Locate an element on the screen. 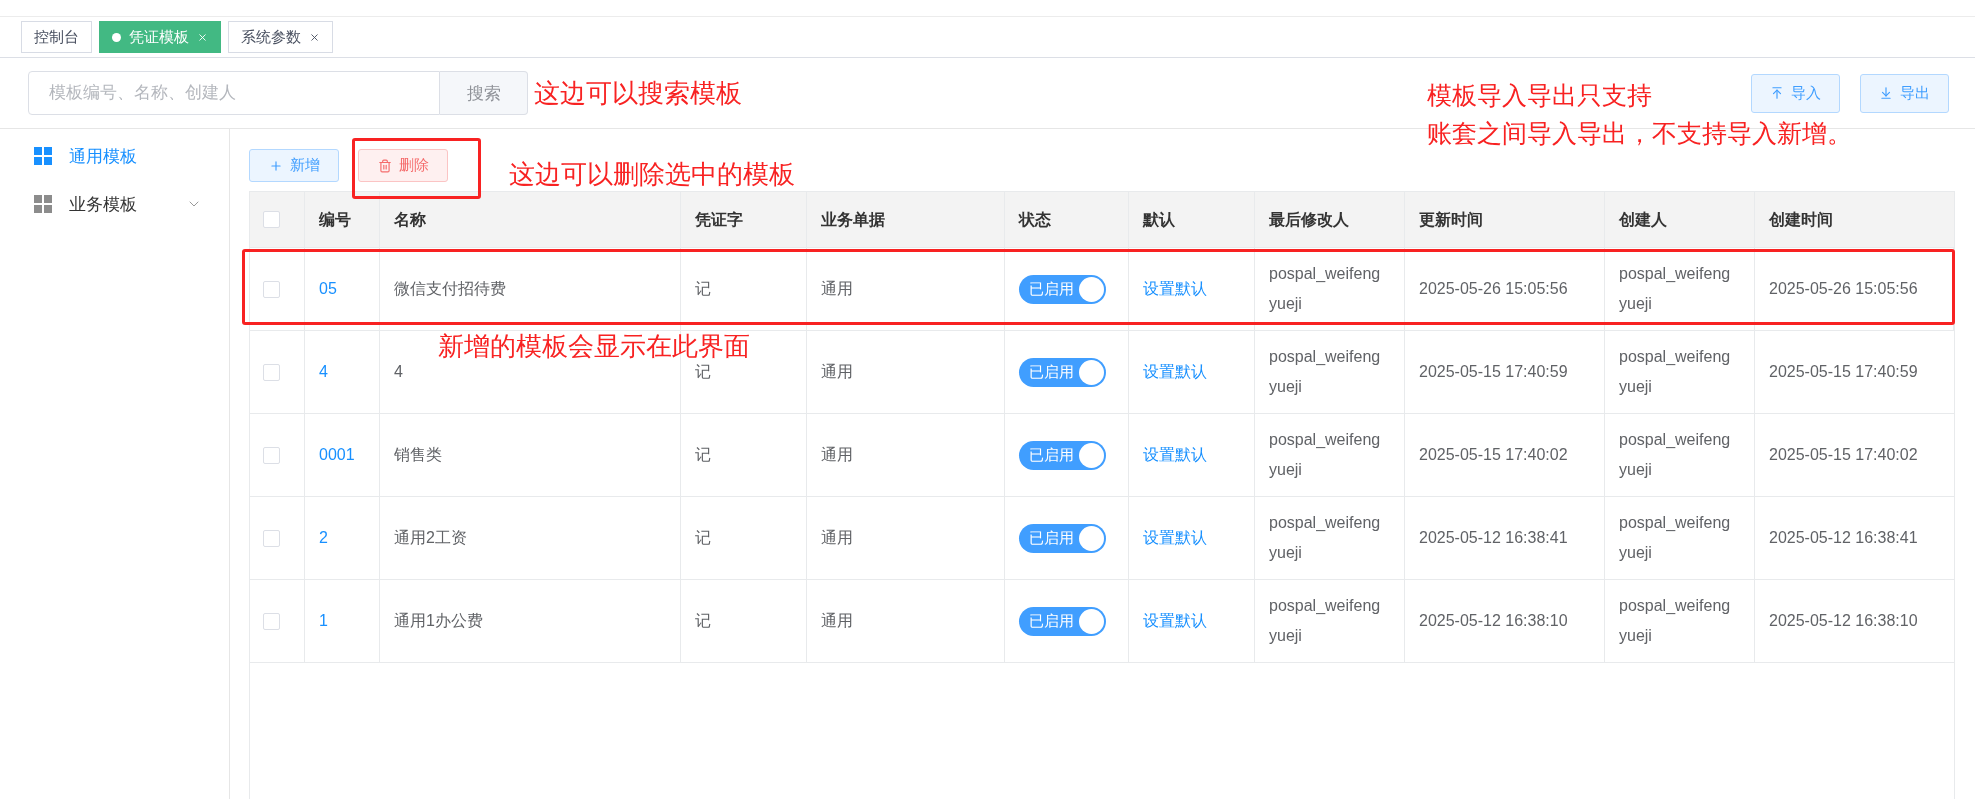 This screenshot has height=799, width=1975. table-cell-text: 2025-05-15 17:40:59 is located at coordinates (1843, 372).